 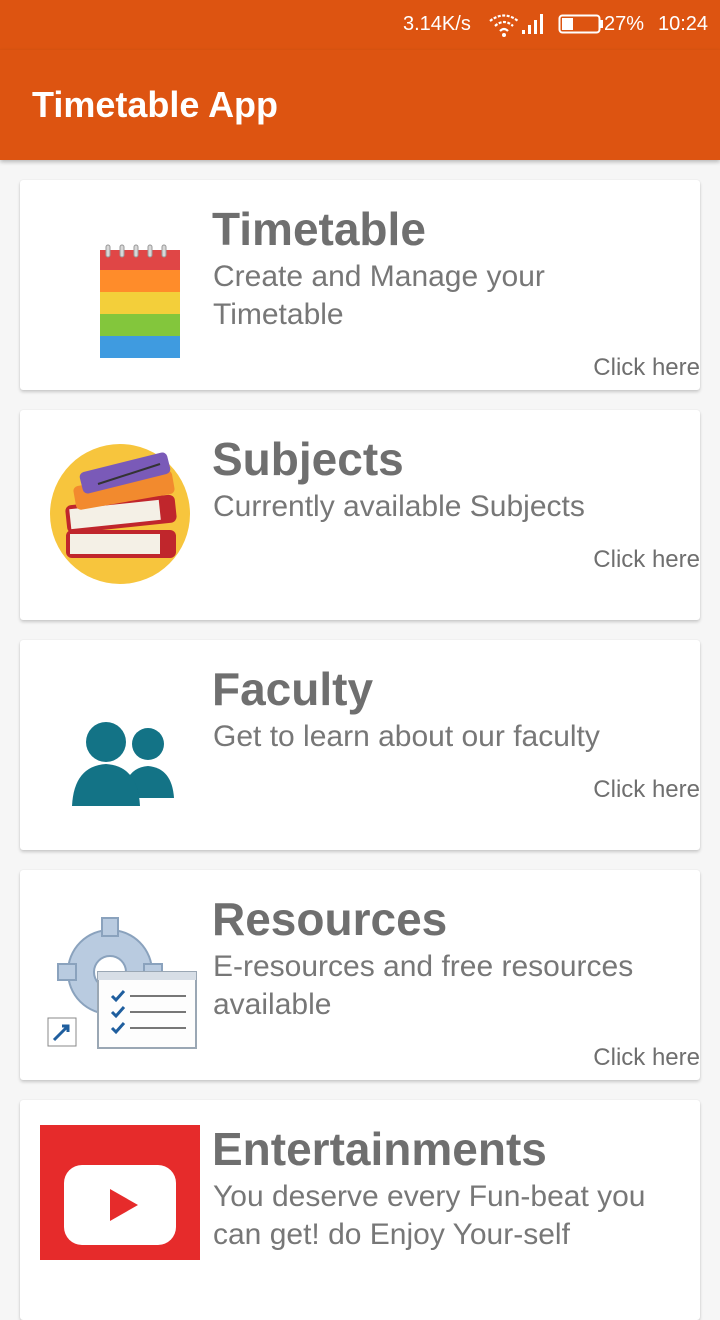 I want to click on card-title: Faculty, so click(x=293, y=689).